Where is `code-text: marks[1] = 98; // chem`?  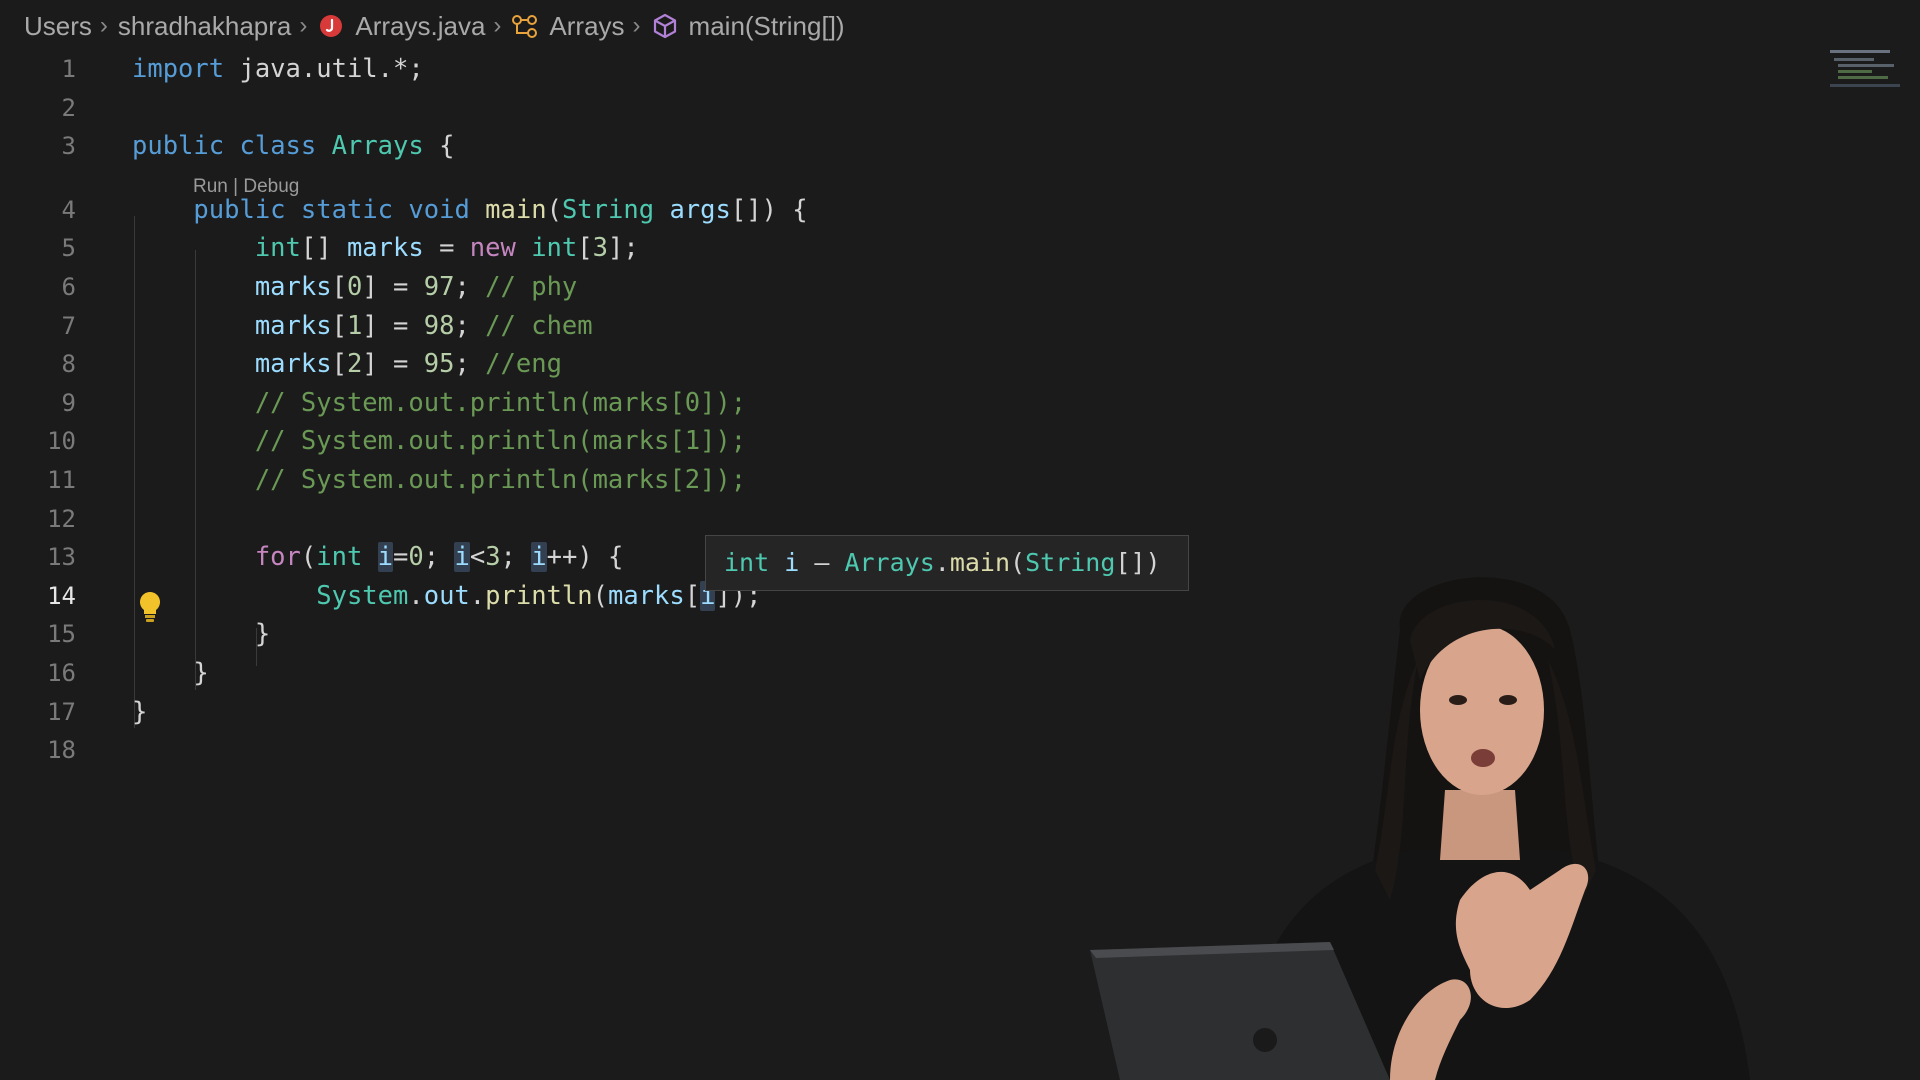
code-text: marks[1] = 98; // chem is located at coordinates (362, 326).